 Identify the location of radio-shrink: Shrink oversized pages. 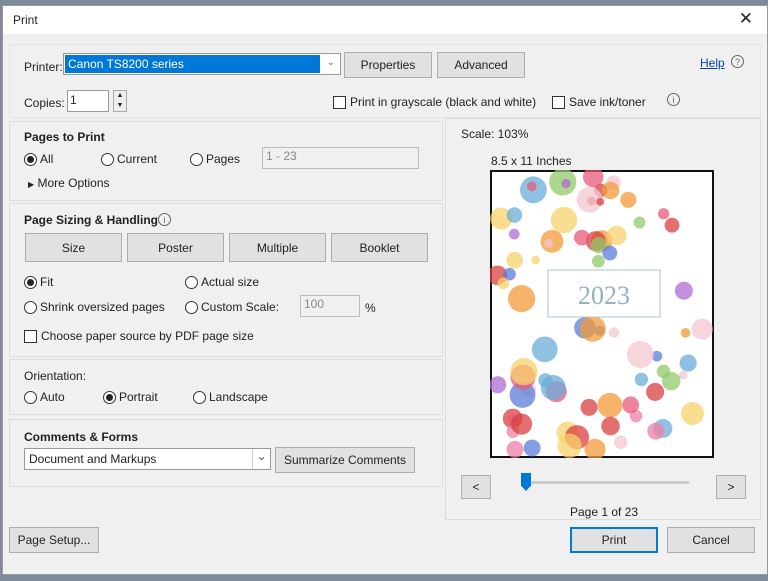
(94, 307).